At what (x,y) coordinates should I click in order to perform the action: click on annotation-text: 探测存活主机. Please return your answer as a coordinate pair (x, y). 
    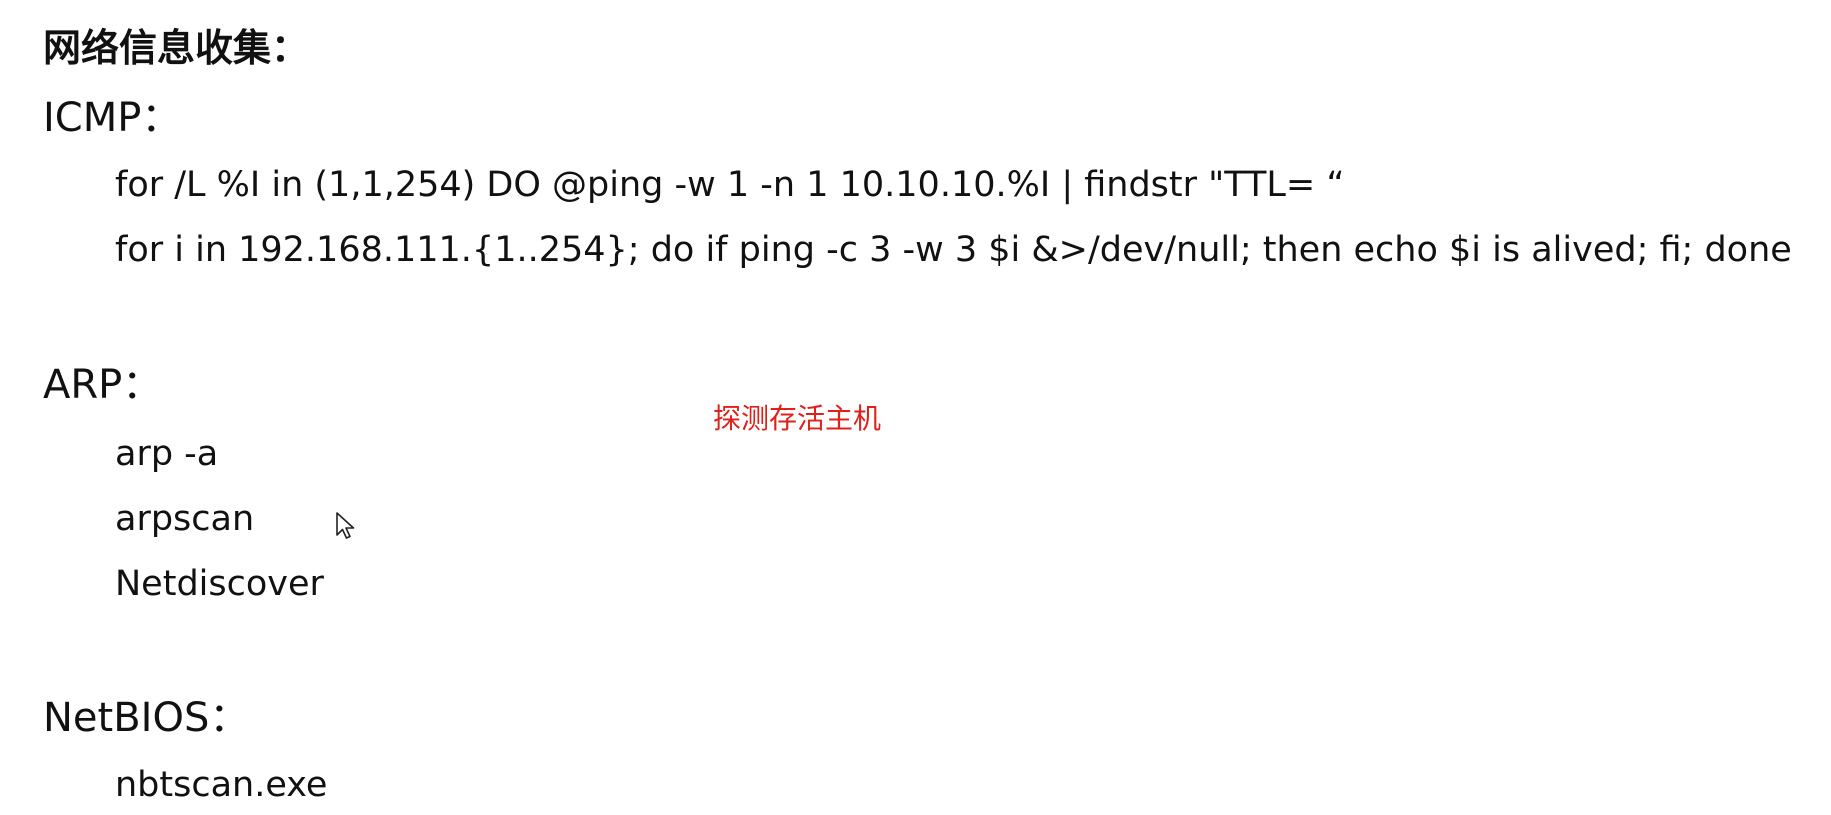
    Looking at the image, I should click on (797, 418).